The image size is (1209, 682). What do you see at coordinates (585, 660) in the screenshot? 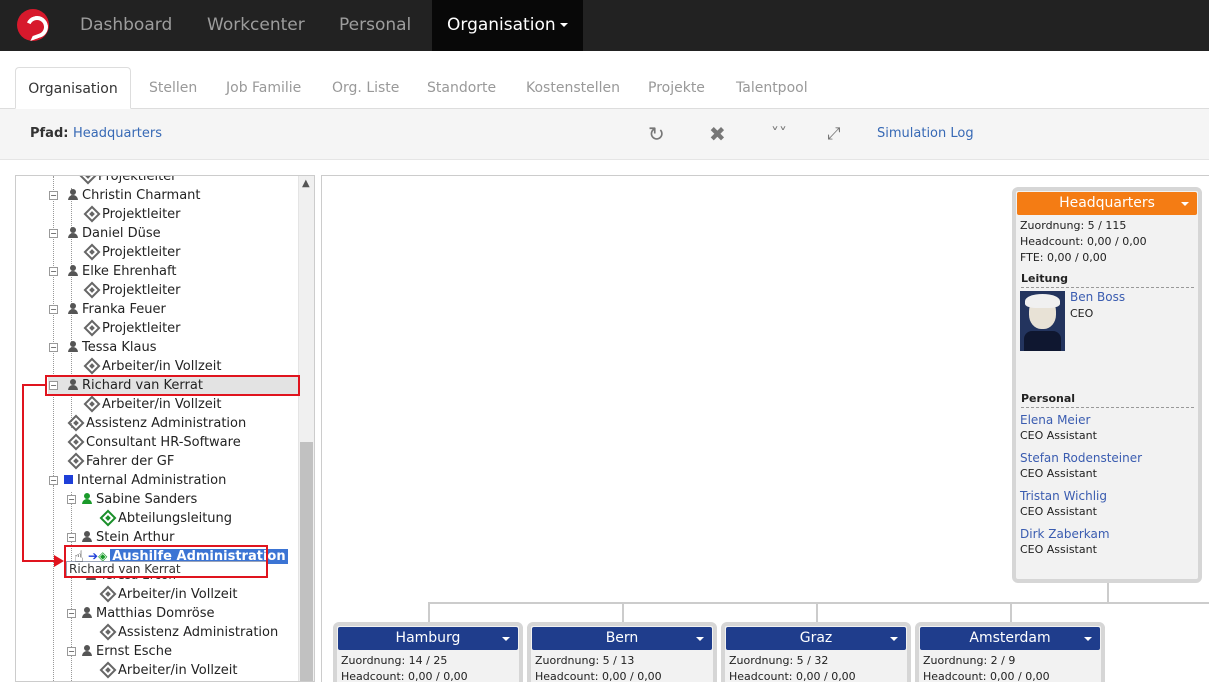
I see `stat-zuordnung: Zuordnung: 5 / 13` at bounding box center [585, 660].